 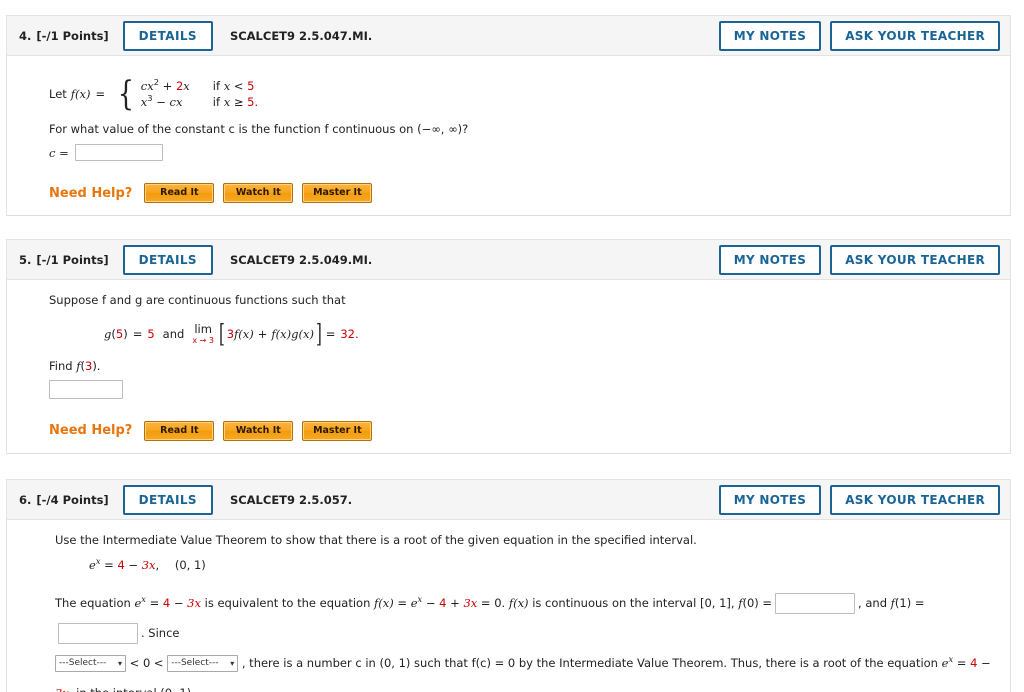 What do you see at coordinates (301, 259) in the screenshot?
I see `problem-code-5: SCALCET9 2.5.049.MI.` at bounding box center [301, 259].